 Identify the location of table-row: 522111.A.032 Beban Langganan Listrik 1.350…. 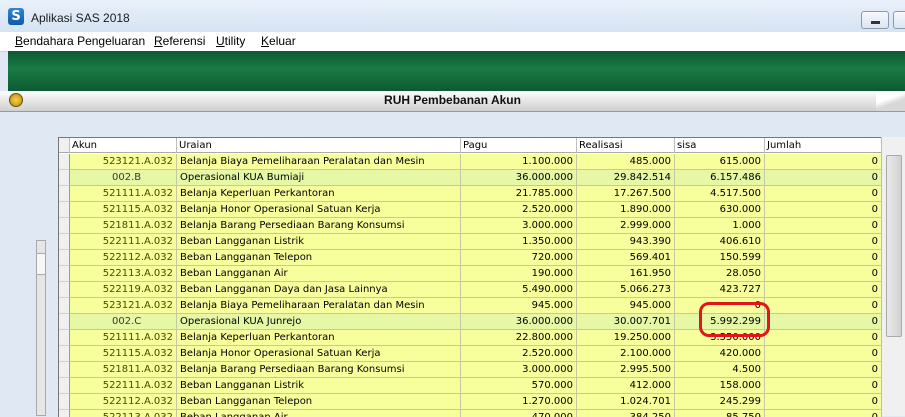
(470, 242).